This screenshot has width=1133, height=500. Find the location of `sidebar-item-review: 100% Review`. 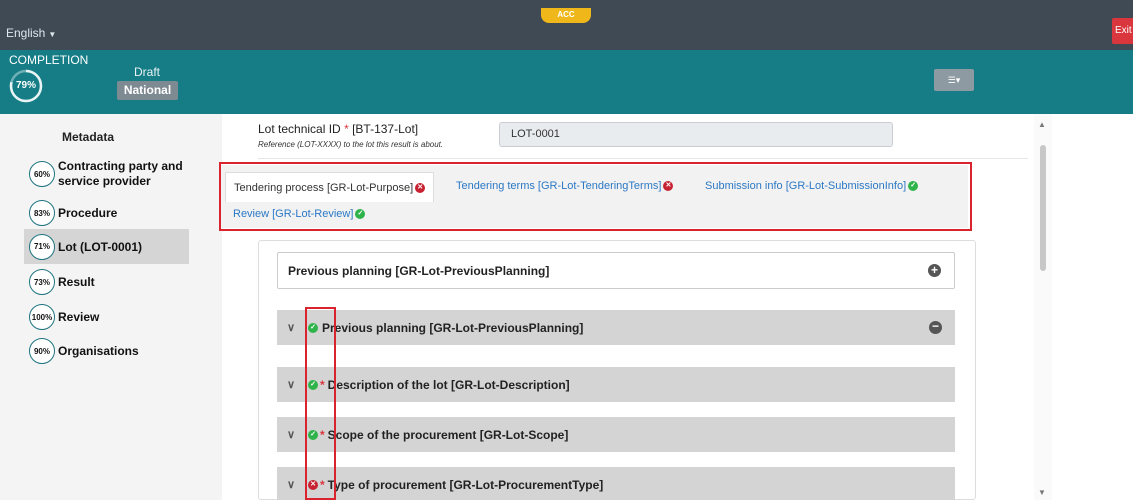

sidebar-item-review: 100% Review is located at coordinates (106, 317).